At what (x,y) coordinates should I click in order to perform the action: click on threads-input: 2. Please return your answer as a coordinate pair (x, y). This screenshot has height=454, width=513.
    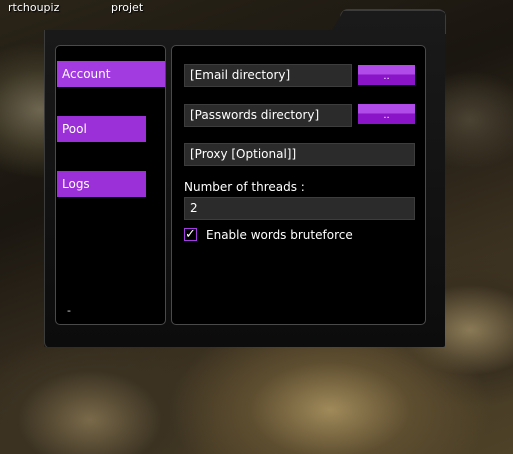
    Looking at the image, I should click on (299, 208).